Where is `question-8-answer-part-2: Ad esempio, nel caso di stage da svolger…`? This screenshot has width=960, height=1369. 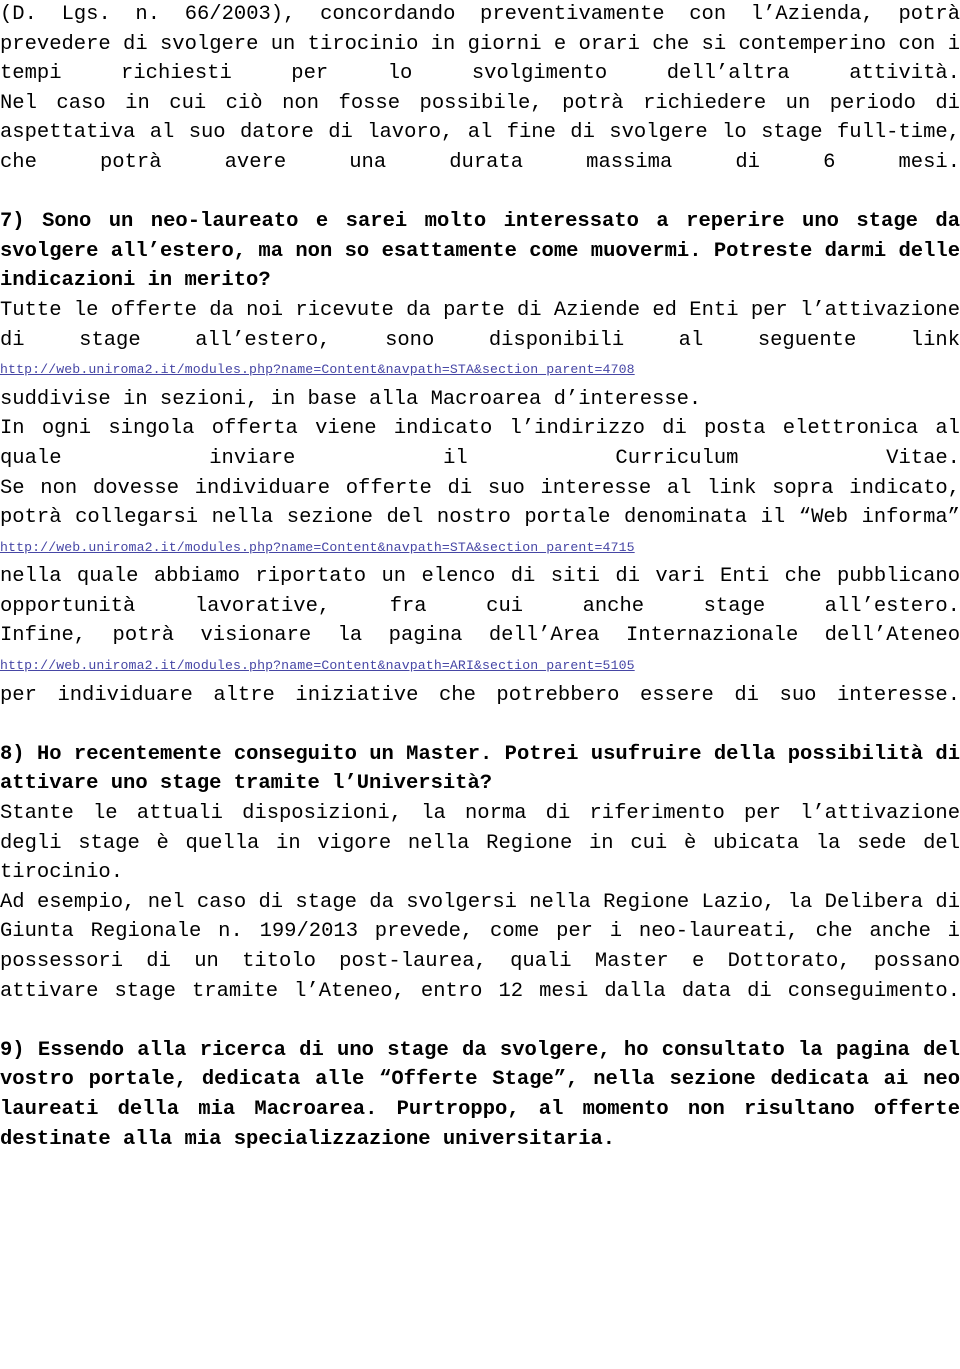 question-8-answer-part-2: Ad esempio, nel caso di stage da svolger… is located at coordinates (480, 946).